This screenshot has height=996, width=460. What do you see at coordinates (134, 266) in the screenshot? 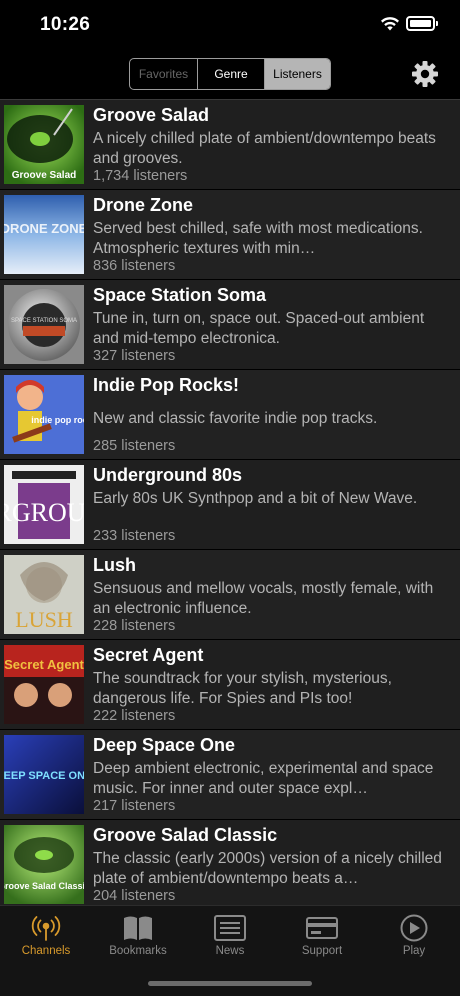
I see `listener-count: 836 listeners` at bounding box center [134, 266].